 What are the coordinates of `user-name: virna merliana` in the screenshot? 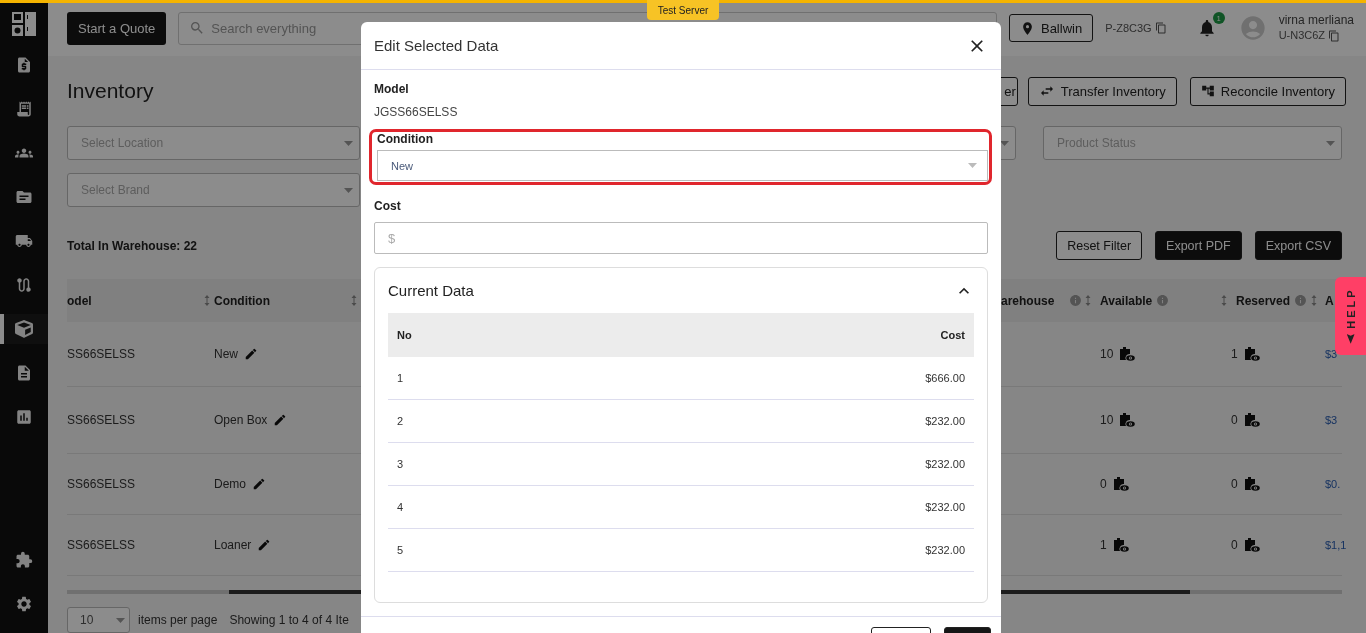 It's located at (1316, 20).